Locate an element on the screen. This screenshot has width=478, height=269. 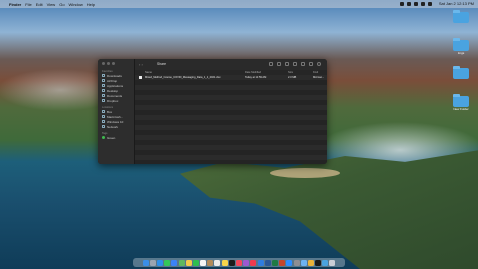
finder-icon is located at coordinates (145, 262).